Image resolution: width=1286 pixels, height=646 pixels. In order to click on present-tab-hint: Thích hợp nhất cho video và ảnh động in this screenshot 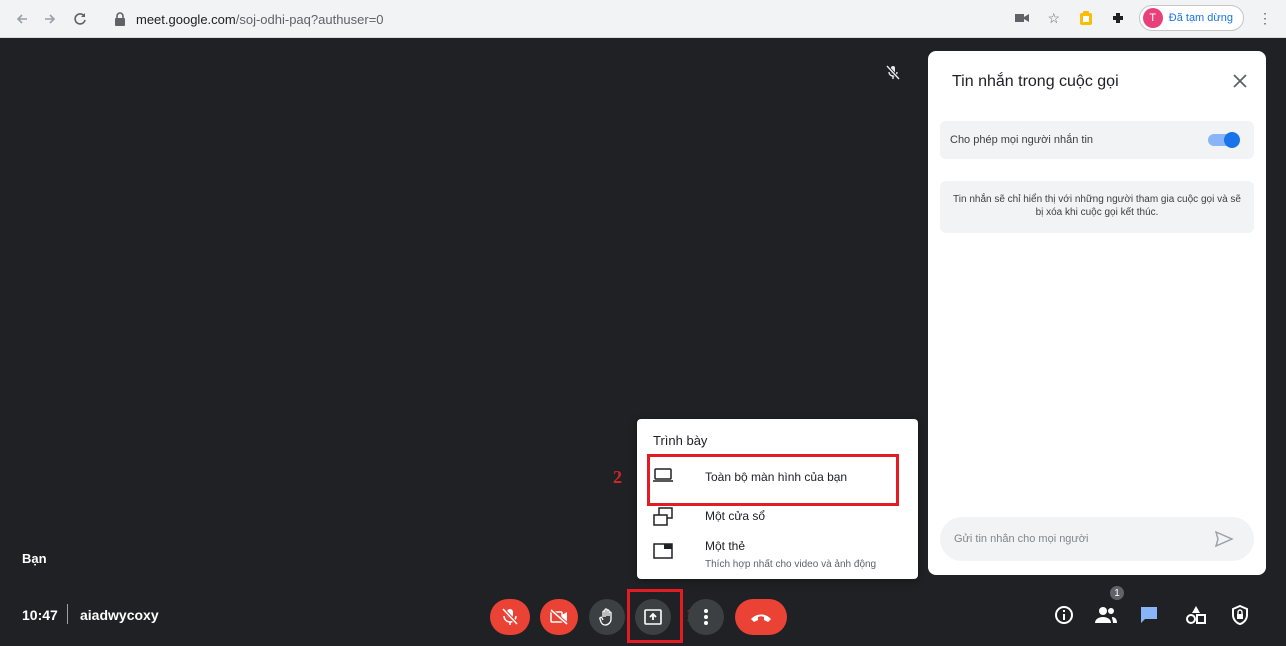, I will do `click(791, 564)`.